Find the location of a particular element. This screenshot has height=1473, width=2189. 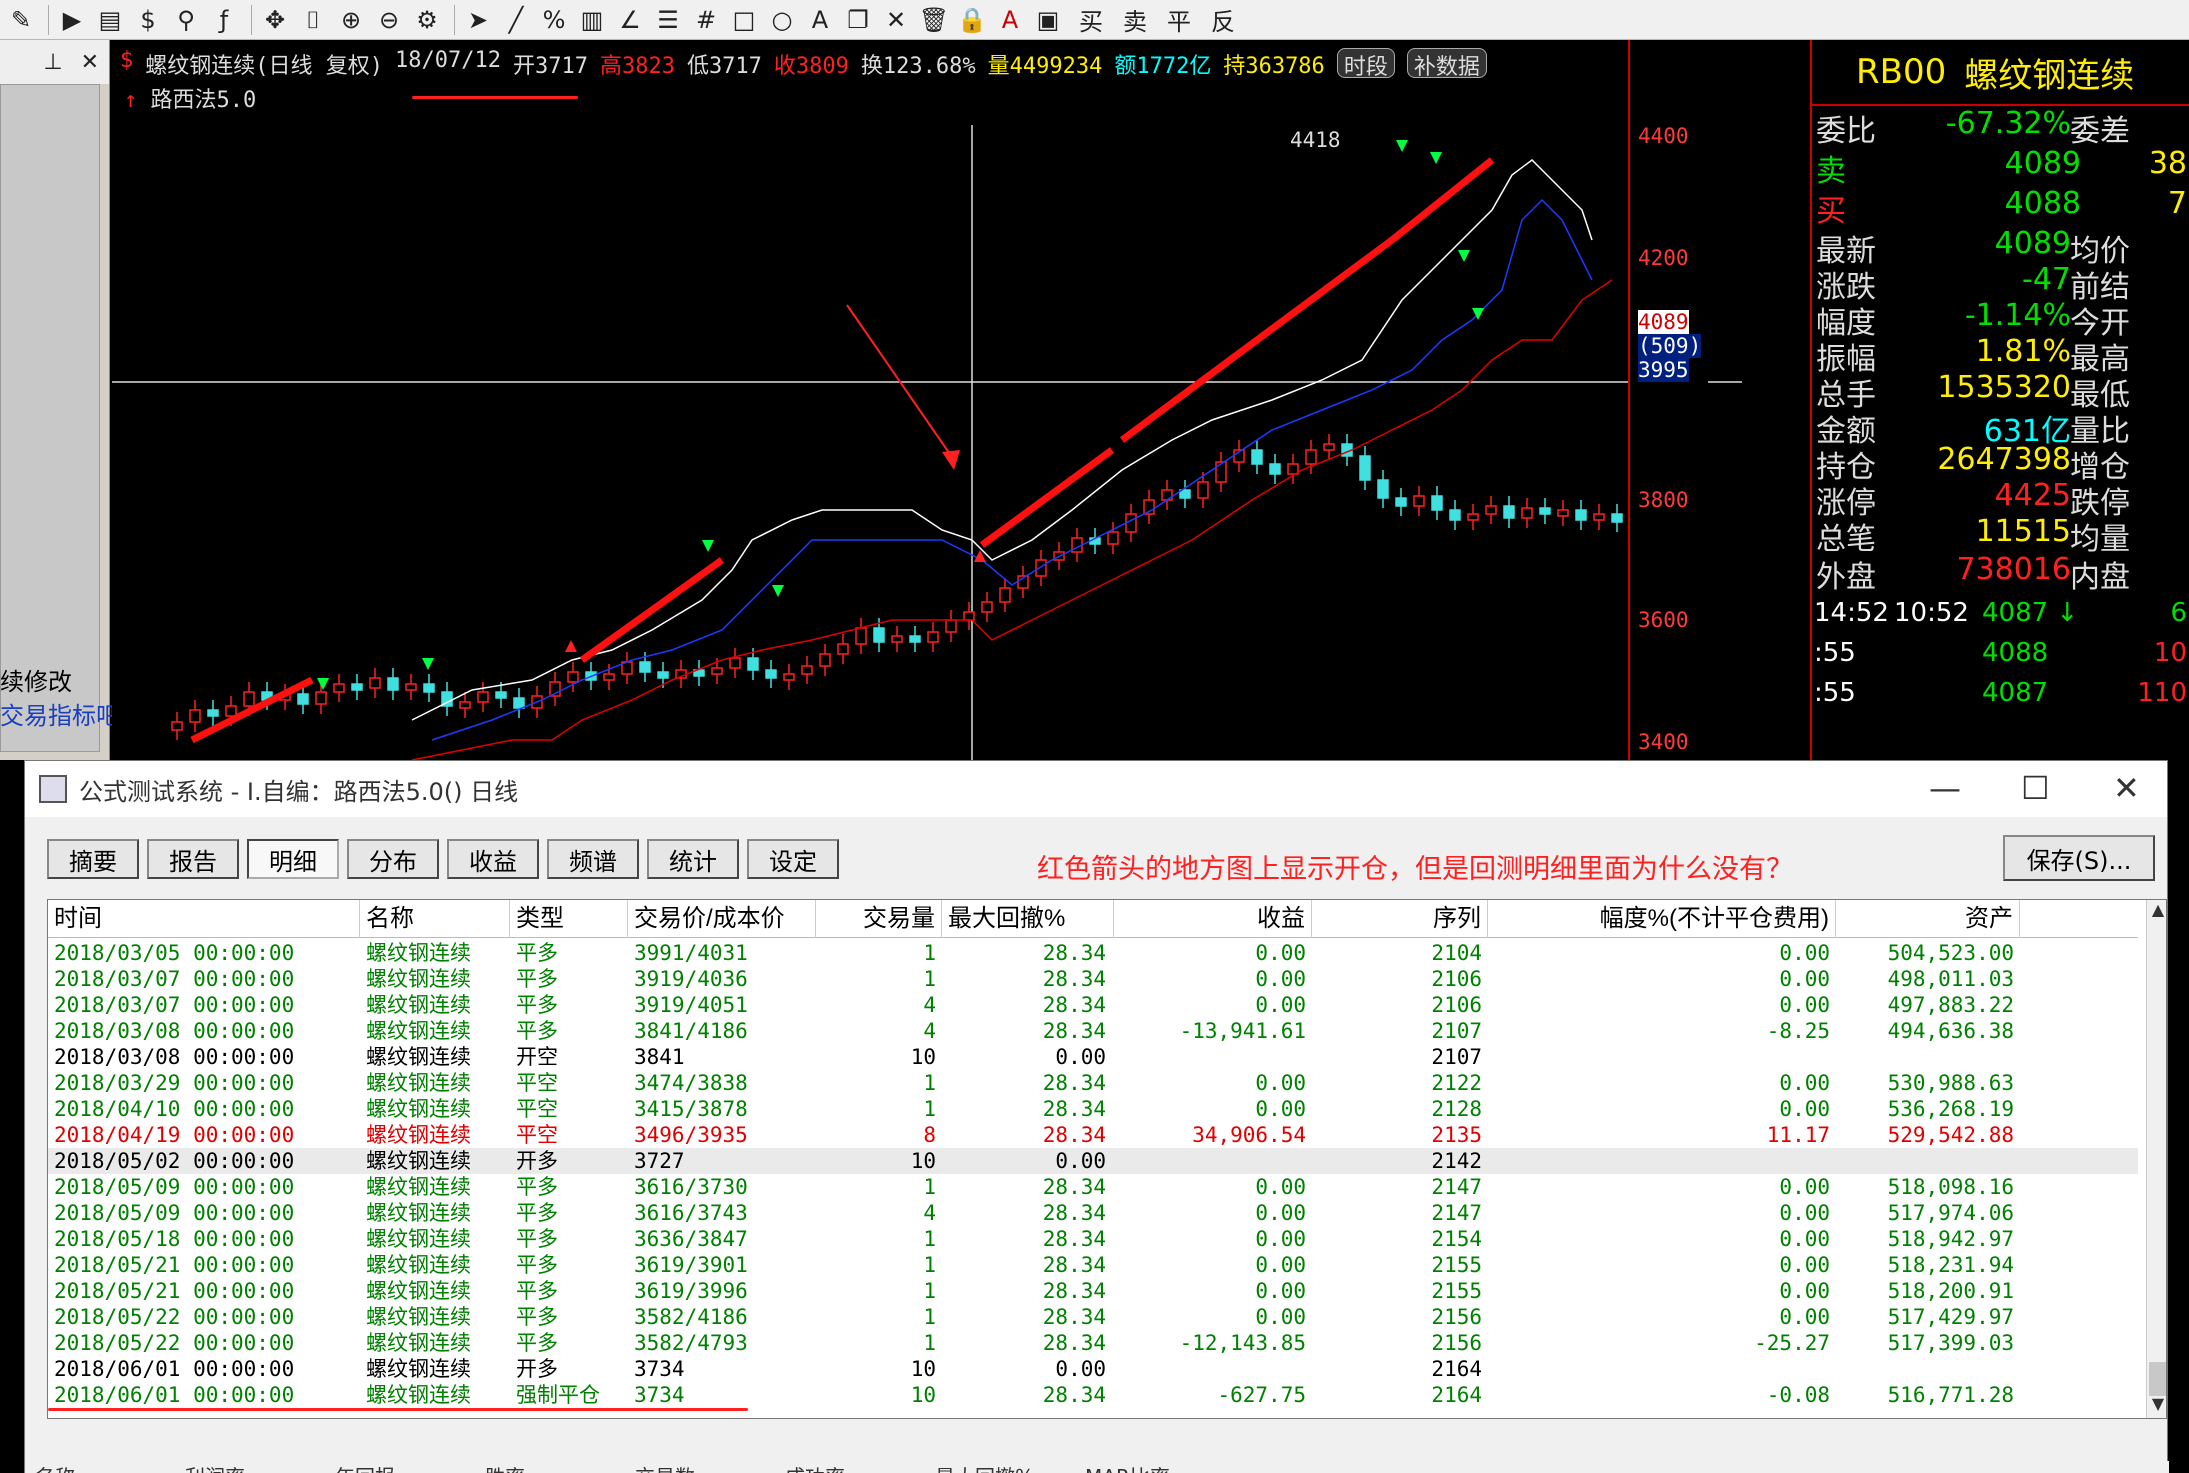

bracket-icon: ⌷ is located at coordinates (313, 20).